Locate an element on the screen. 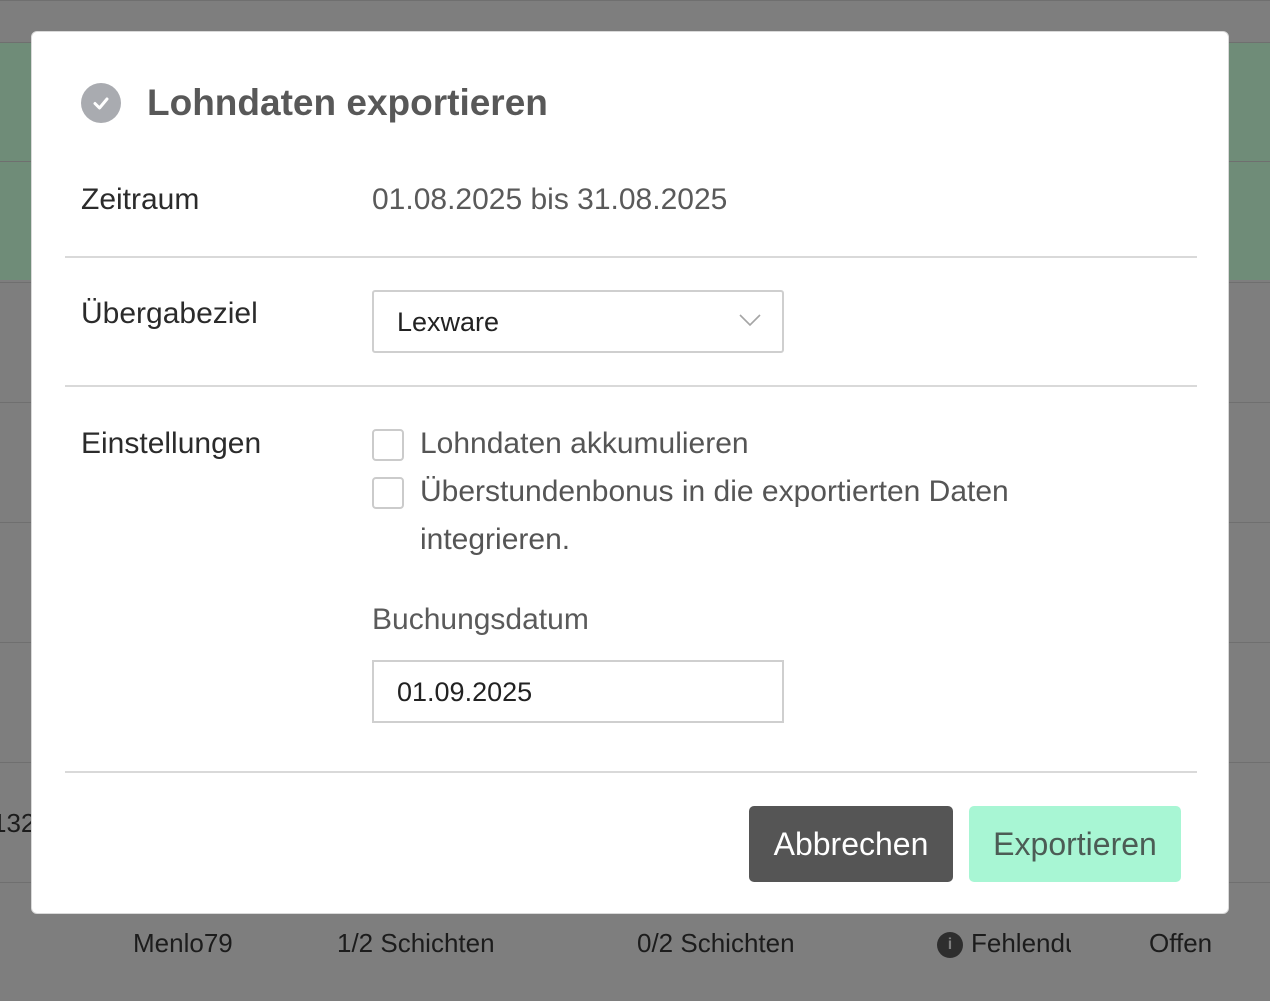 This screenshot has height=1001, width=1270. cancel-button: Abbrechen is located at coordinates (851, 844).